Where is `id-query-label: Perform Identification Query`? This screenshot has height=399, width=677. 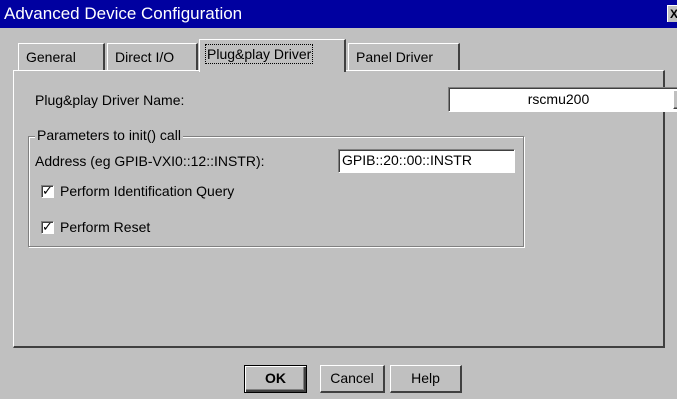 id-query-label: Perform Identification Query is located at coordinates (147, 191).